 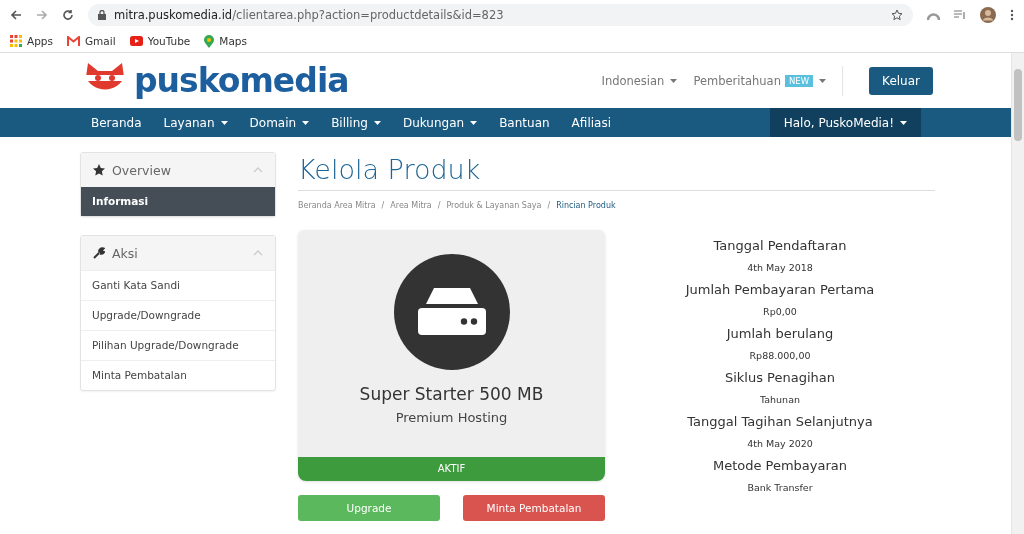 What do you see at coordinates (178, 375) in the screenshot?
I see `sidebar-item: Minta Pembatalan` at bounding box center [178, 375].